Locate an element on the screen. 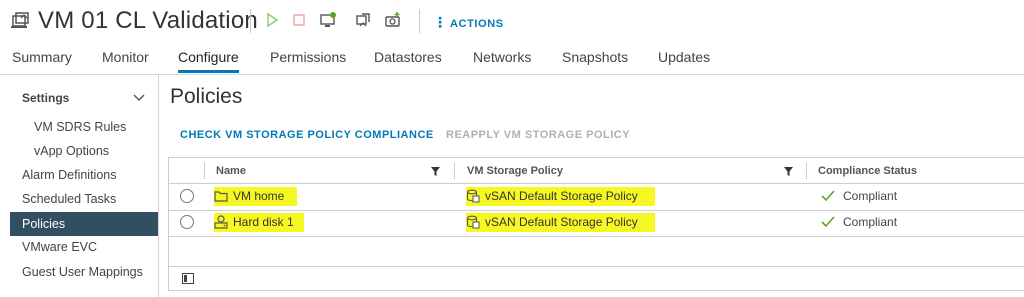 Image resolution: width=1024 pixels, height=297 pixels. tab-networks: Networks is located at coordinates (502, 61).